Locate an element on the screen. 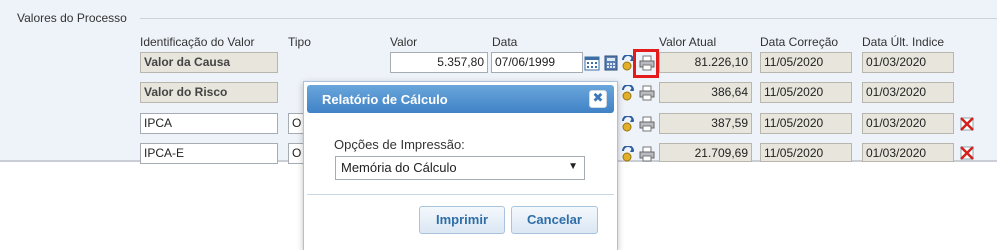  print-options-label: Opções de Impressão: is located at coordinates (399, 144).